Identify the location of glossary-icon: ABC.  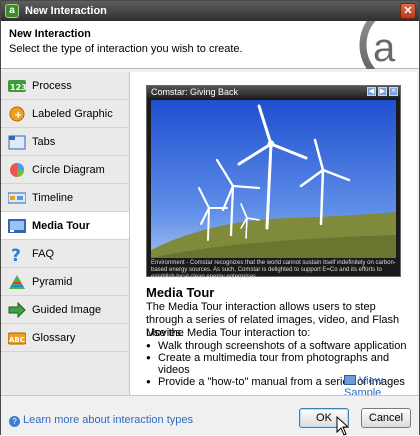
(17, 338).